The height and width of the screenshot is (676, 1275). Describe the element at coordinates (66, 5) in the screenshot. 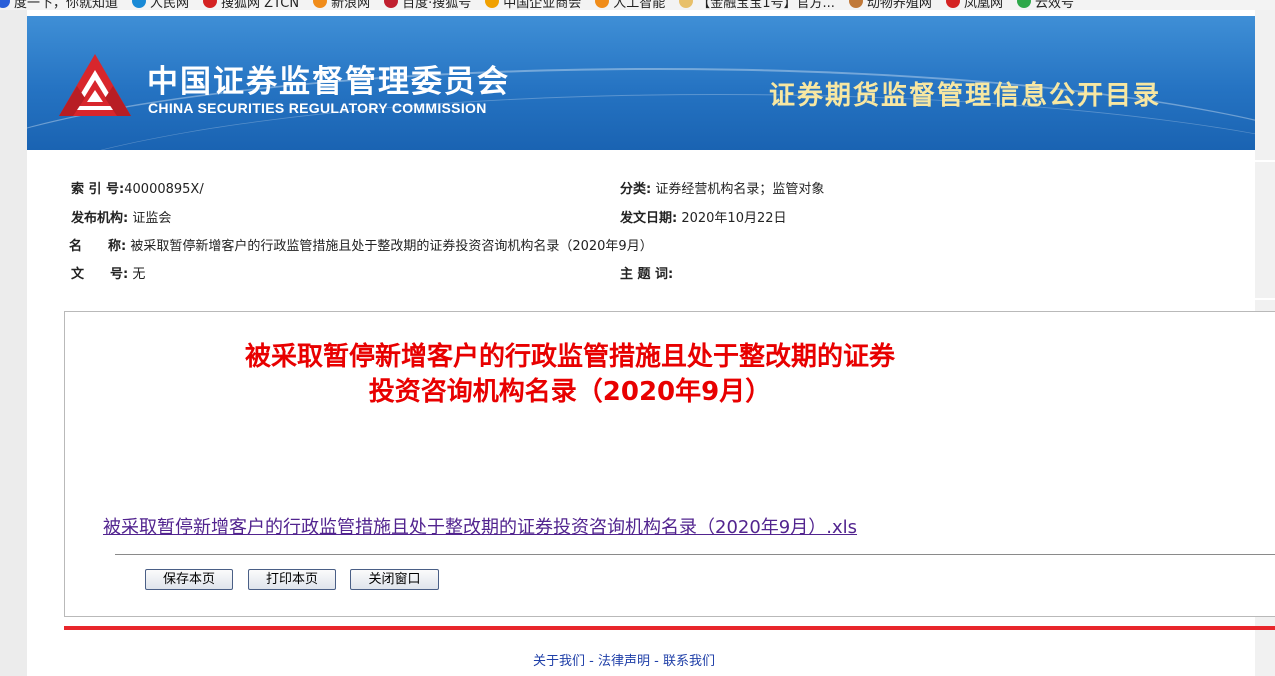

I see `bookmark-label: 度一下，你就知道` at that location.